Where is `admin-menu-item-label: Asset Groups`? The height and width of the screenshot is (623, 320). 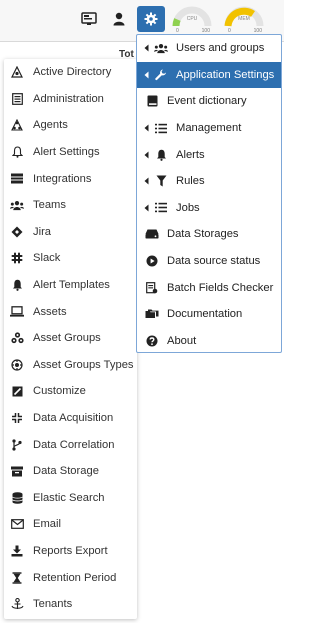 admin-menu-item-label: Asset Groups is located at coordinates (67, 338).